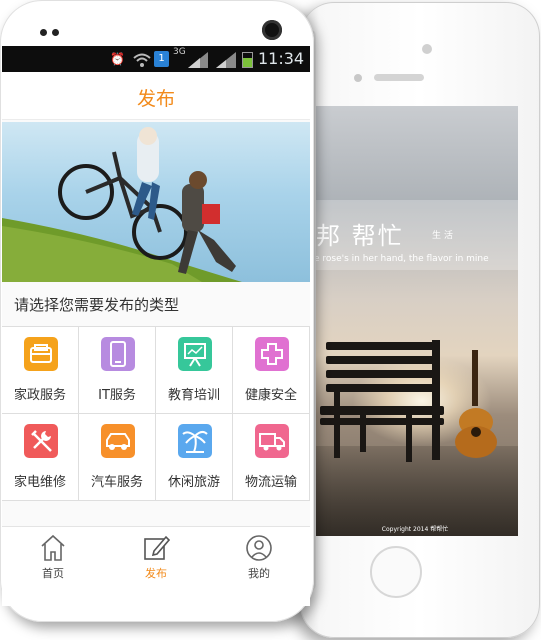 The image size is (541, 640). What do you see at coordinates (179, 52) in the screenshot?
I see `network-type: 3G` at bounding box center [179, 52].